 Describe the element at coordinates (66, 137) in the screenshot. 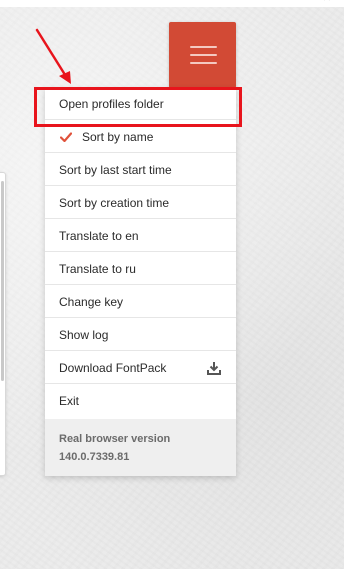

I see `checkmark-icon` at that location.